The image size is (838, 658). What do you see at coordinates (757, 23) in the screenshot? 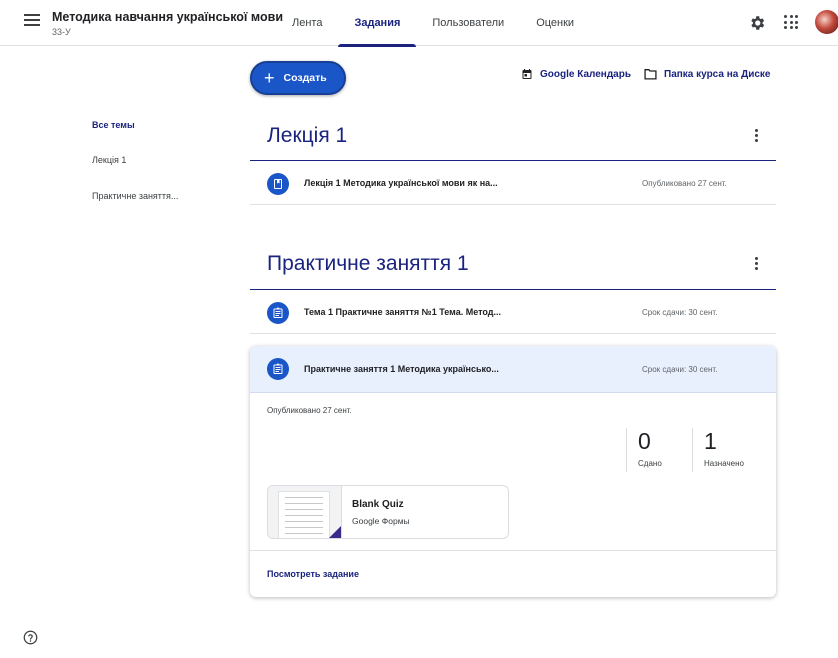
I see `gear-icon` at bounding box center [757, 23].